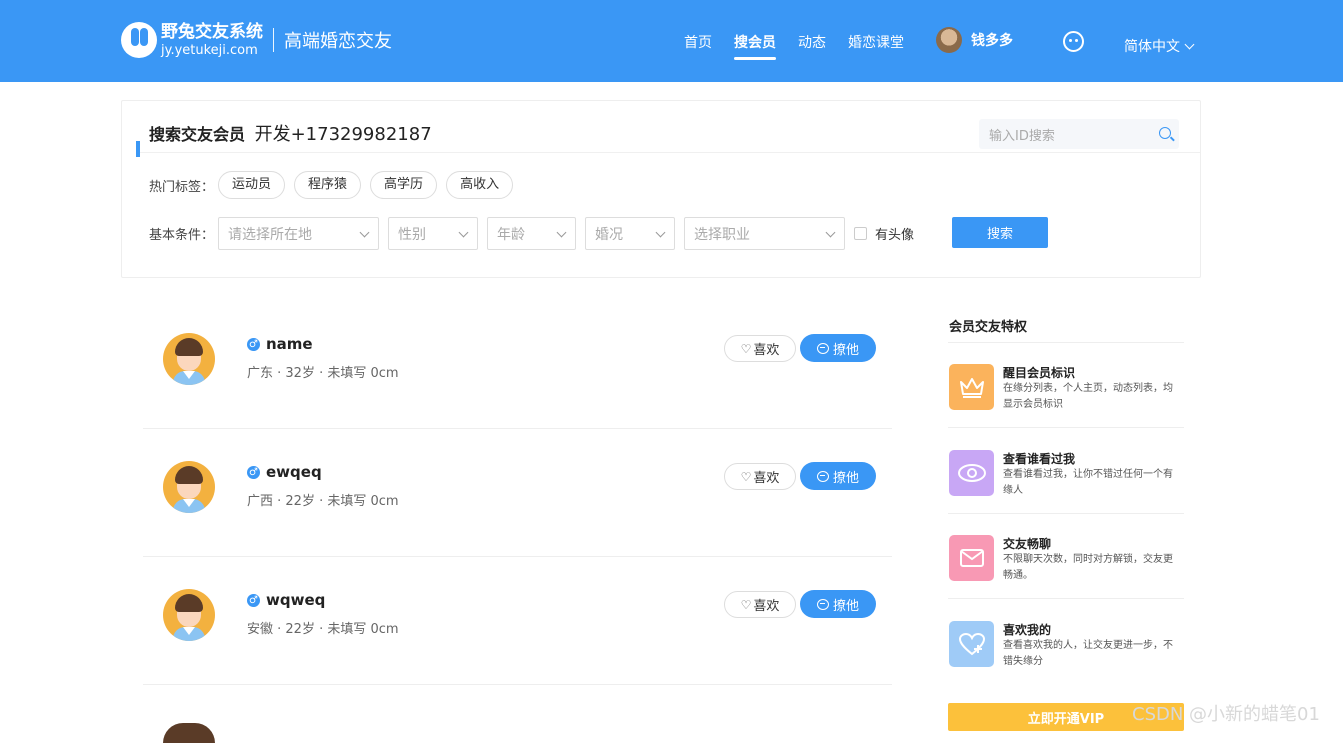 The height and width of the screenshot is (743, 1343). What do you see at coordinates (609, 234) in the screenshot?
I see `marital-placeholder: 婚况` at bounding box center [609, 234].